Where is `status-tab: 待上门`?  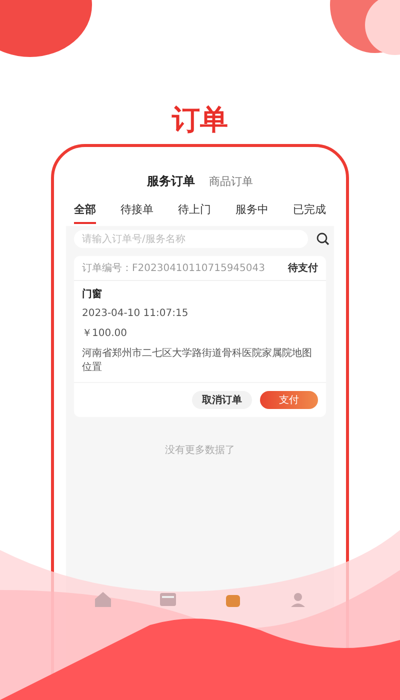 status-tab: 待上门 is located at coordinates (194, 213).